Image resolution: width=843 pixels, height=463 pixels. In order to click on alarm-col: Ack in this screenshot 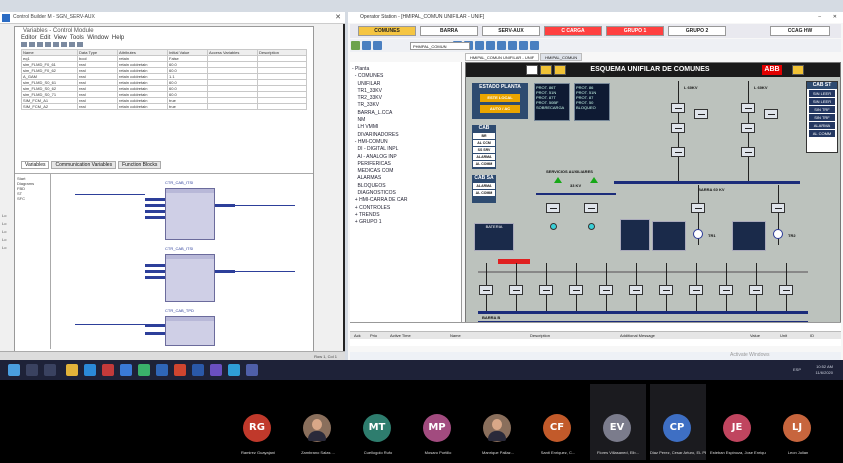, I will do `click(357, 336)`.